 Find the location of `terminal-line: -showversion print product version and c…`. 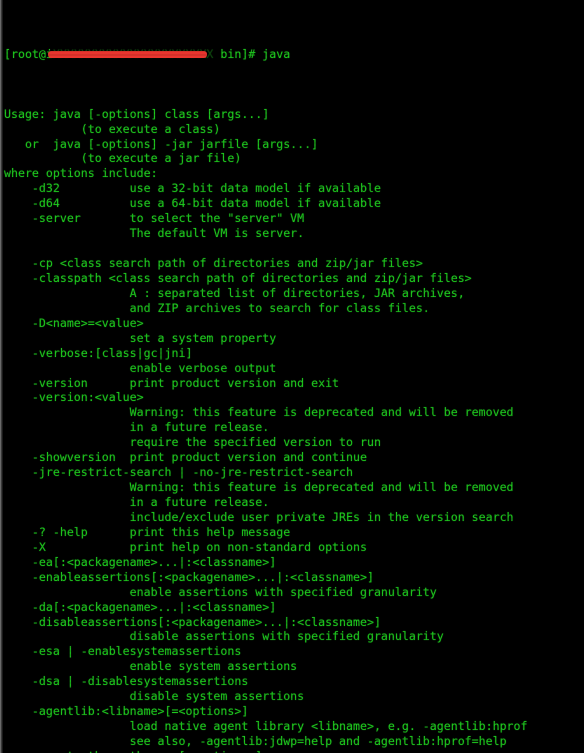

terminal-line: -showversion print product version and c… is located at coordinates (185, 457).